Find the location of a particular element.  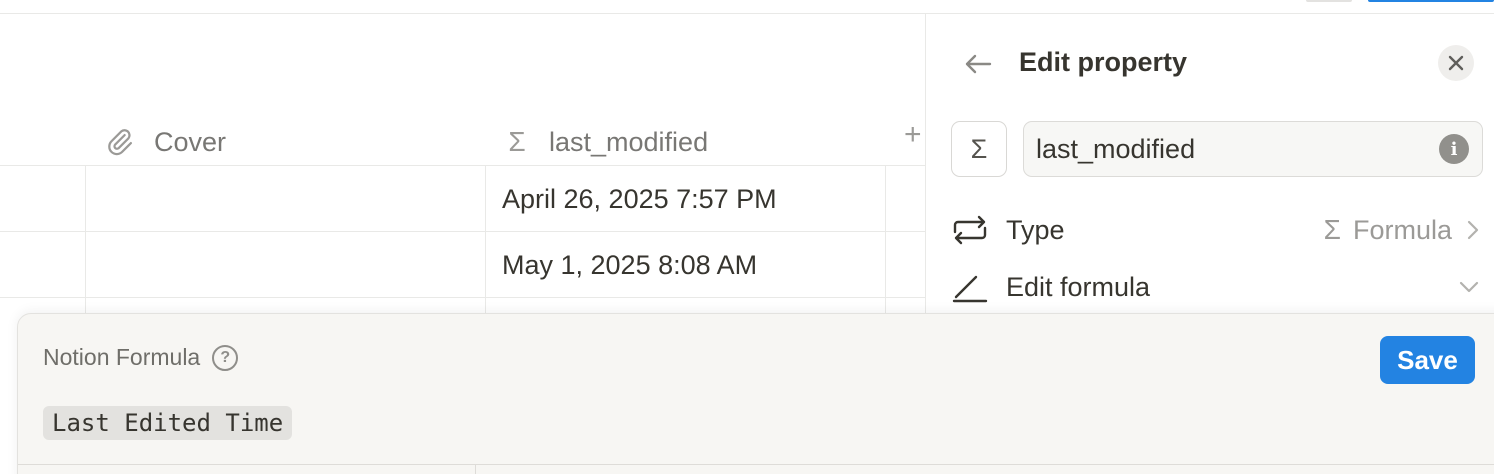

formula-editor-title-label: Notion Formula is located at coordinates (122, 357).